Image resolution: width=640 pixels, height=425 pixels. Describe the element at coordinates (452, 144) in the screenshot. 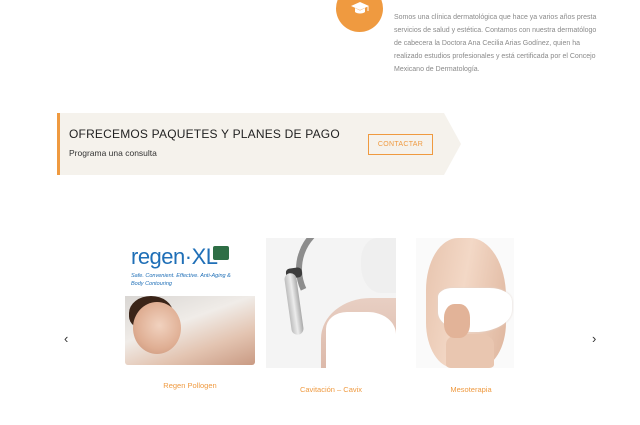

I see `banner-arrow` at that location.